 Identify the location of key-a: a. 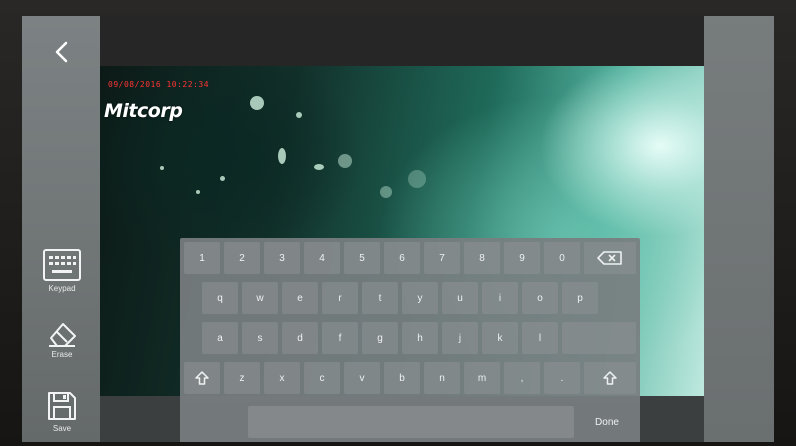
(220, 338).